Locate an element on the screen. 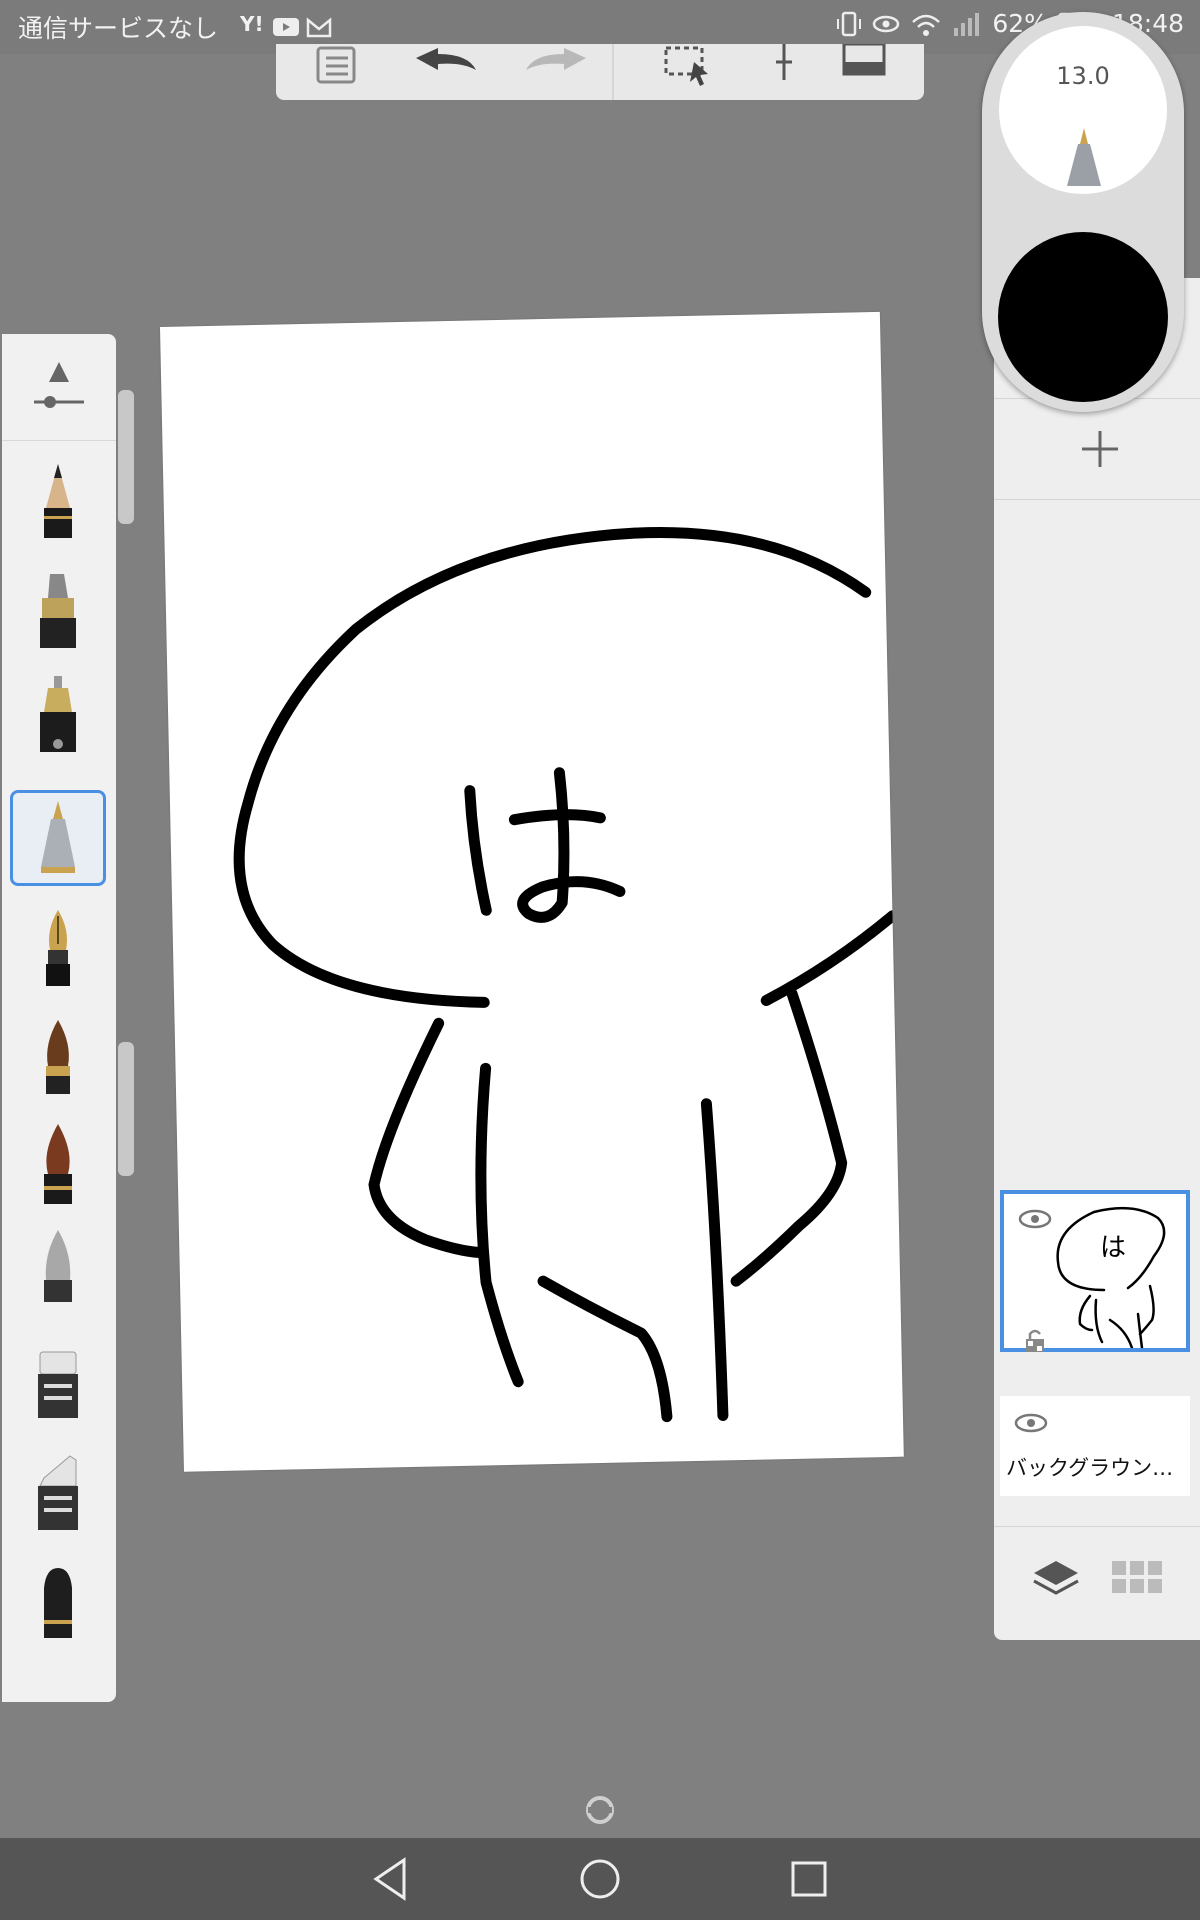 The height and width of the screenshot is (1920, 1200). soft-eraser-icon is located at coordinates (58, 1492).